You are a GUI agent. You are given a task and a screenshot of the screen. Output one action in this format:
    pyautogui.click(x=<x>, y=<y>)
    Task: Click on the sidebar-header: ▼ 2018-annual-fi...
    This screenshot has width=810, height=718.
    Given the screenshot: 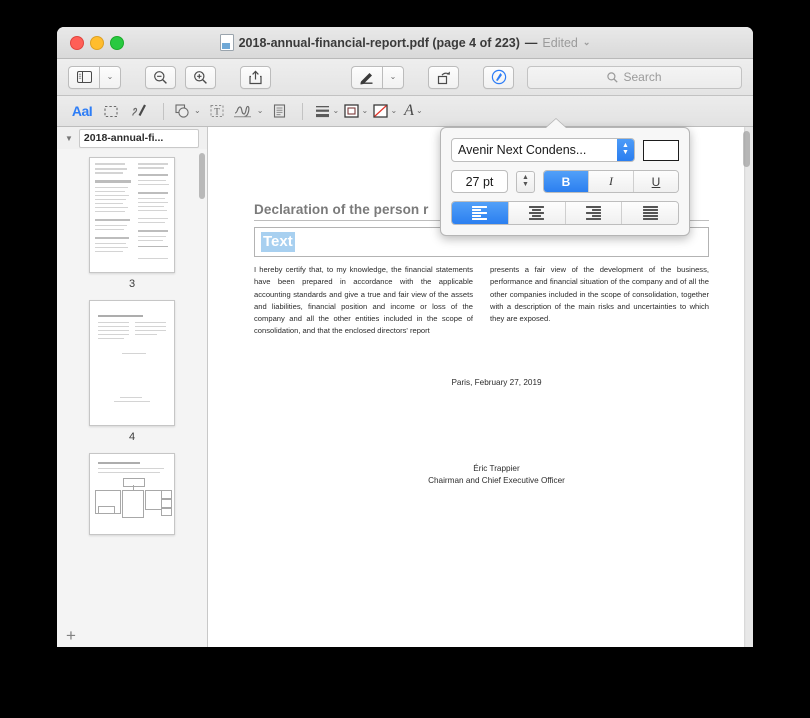 What is the action you would take?
    pyautogui.click(x=132, y=138)
    